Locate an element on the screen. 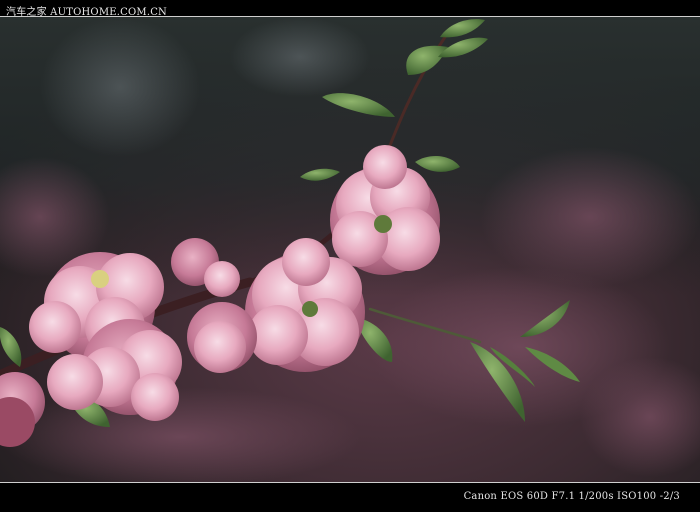  top-bar: 汽车之家 AUTOHOME.COM.CN is located at coordinates (350, 9).